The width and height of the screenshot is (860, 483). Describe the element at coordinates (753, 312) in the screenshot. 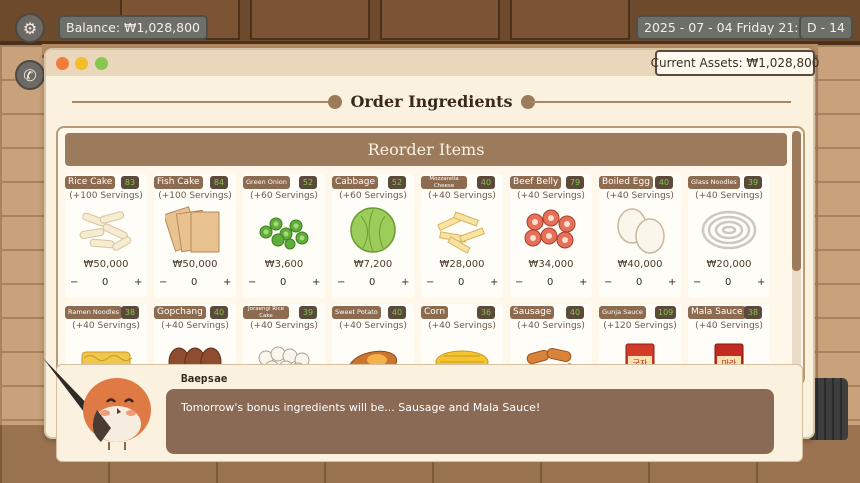

I see `stock-badge: 38` at that location.